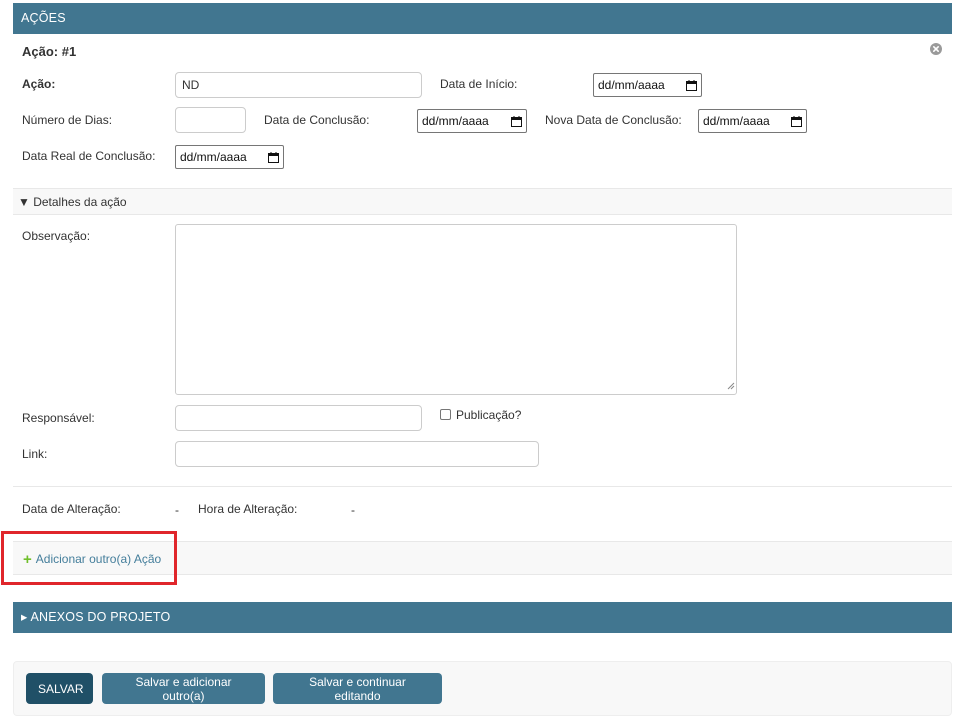 The image size is (957, 724). What do you see at coordinates (482, 18) in the screenshot?
I see `acoes-section-header: AÇÕES` at bounding box center [482, 18].